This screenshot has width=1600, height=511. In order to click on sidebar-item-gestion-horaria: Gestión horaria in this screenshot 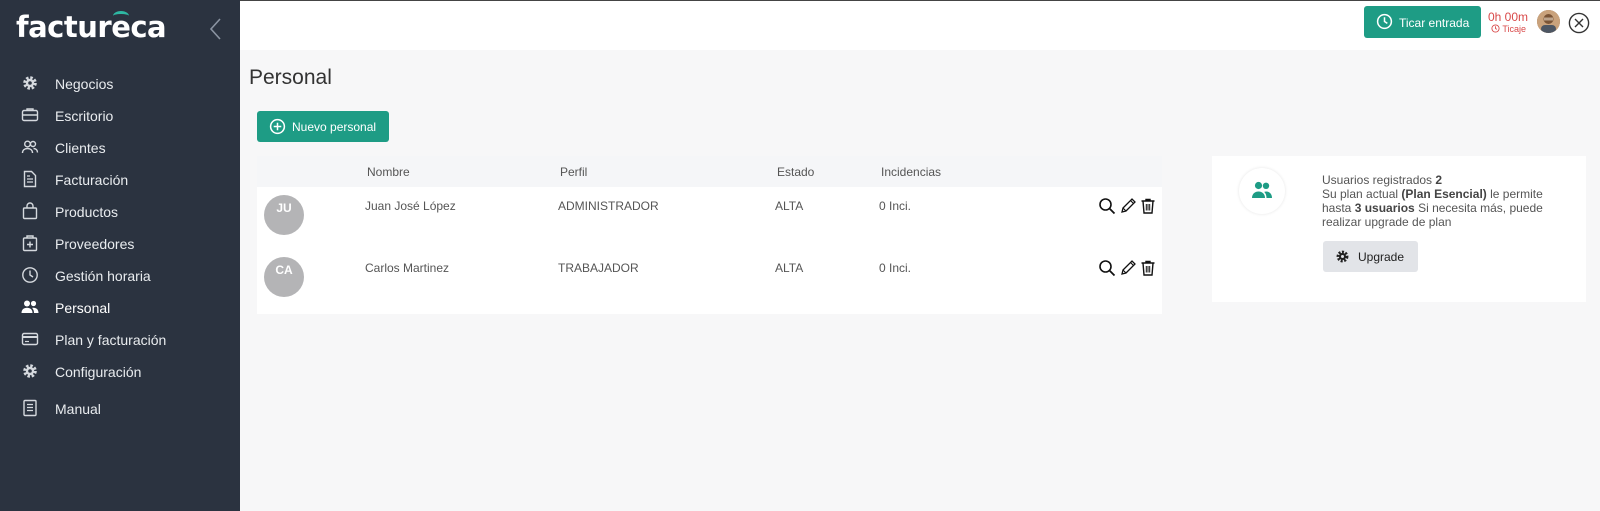, I will do `click(120, 275)`.